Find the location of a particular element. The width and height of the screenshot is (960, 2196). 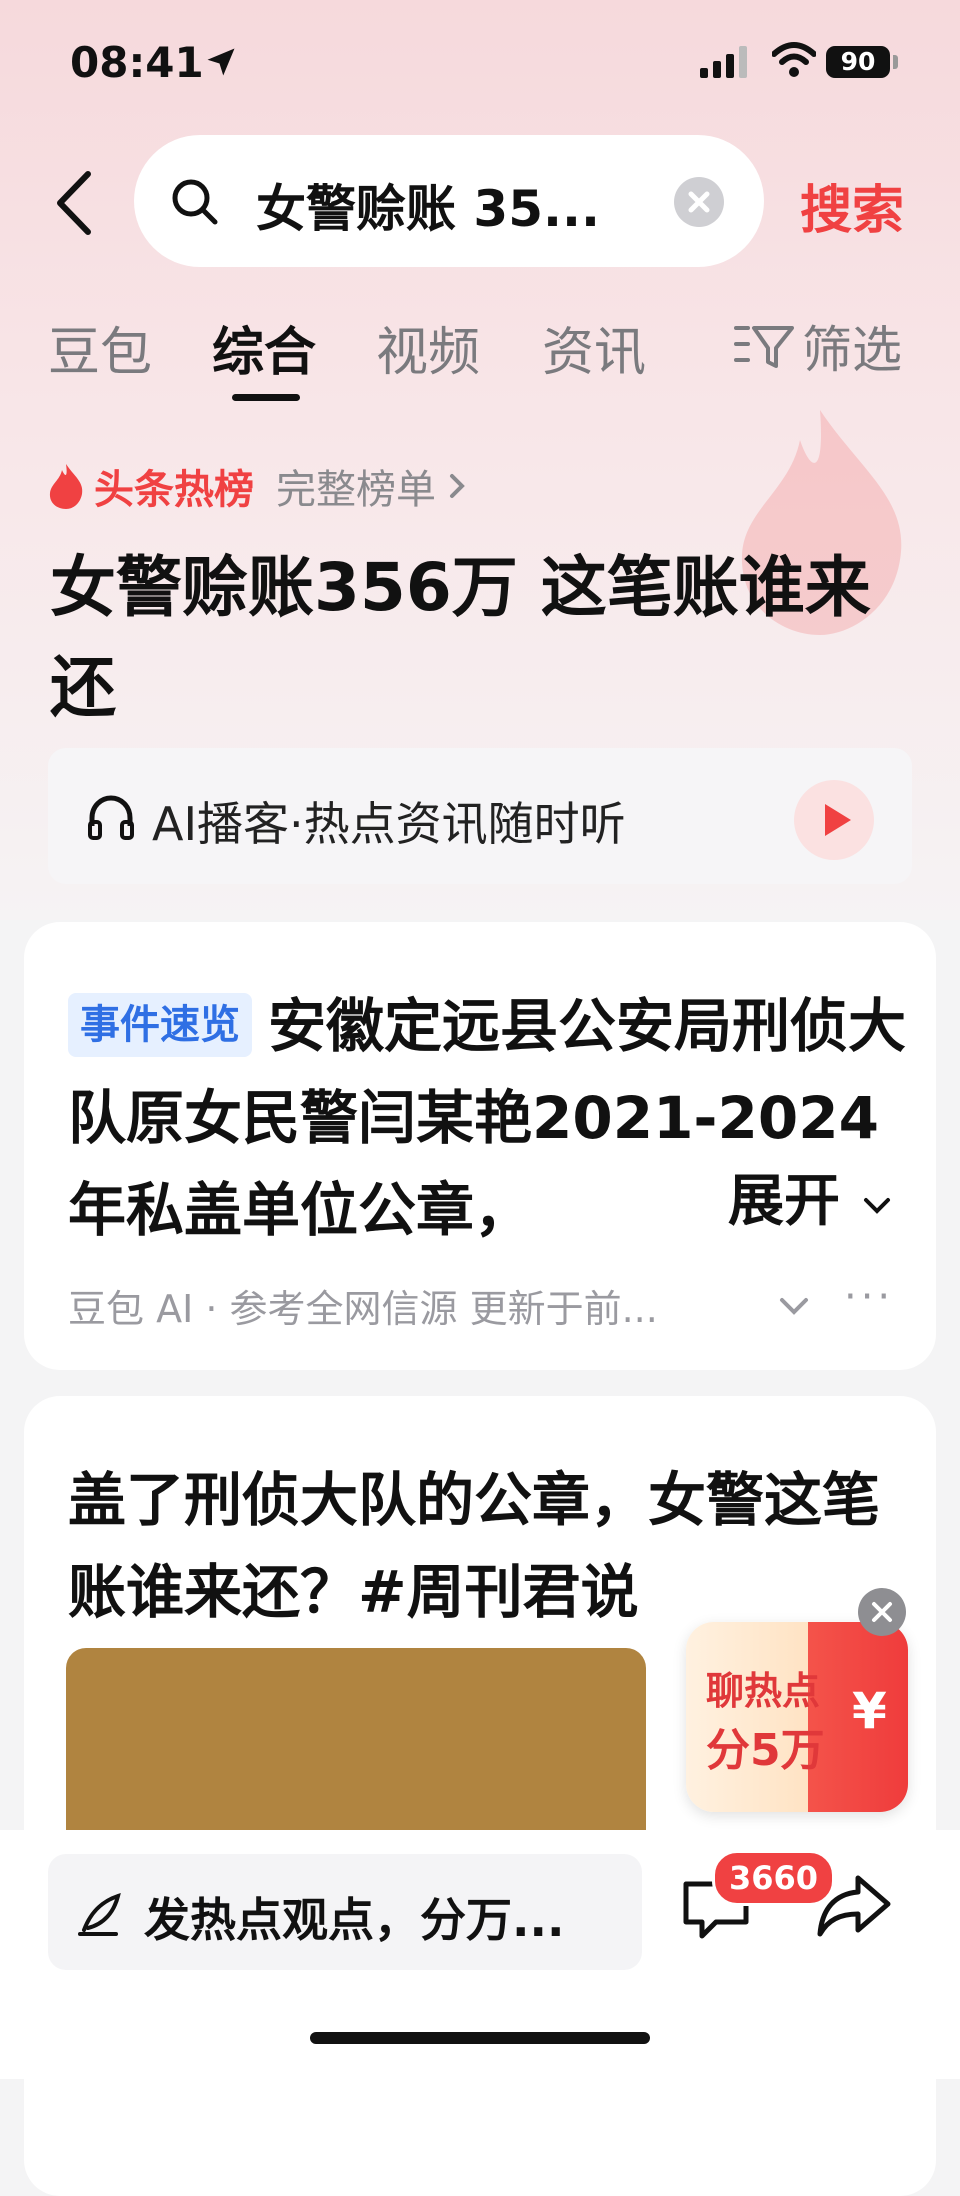

expand-button: 展开 is located at coordinates (802, 1196).